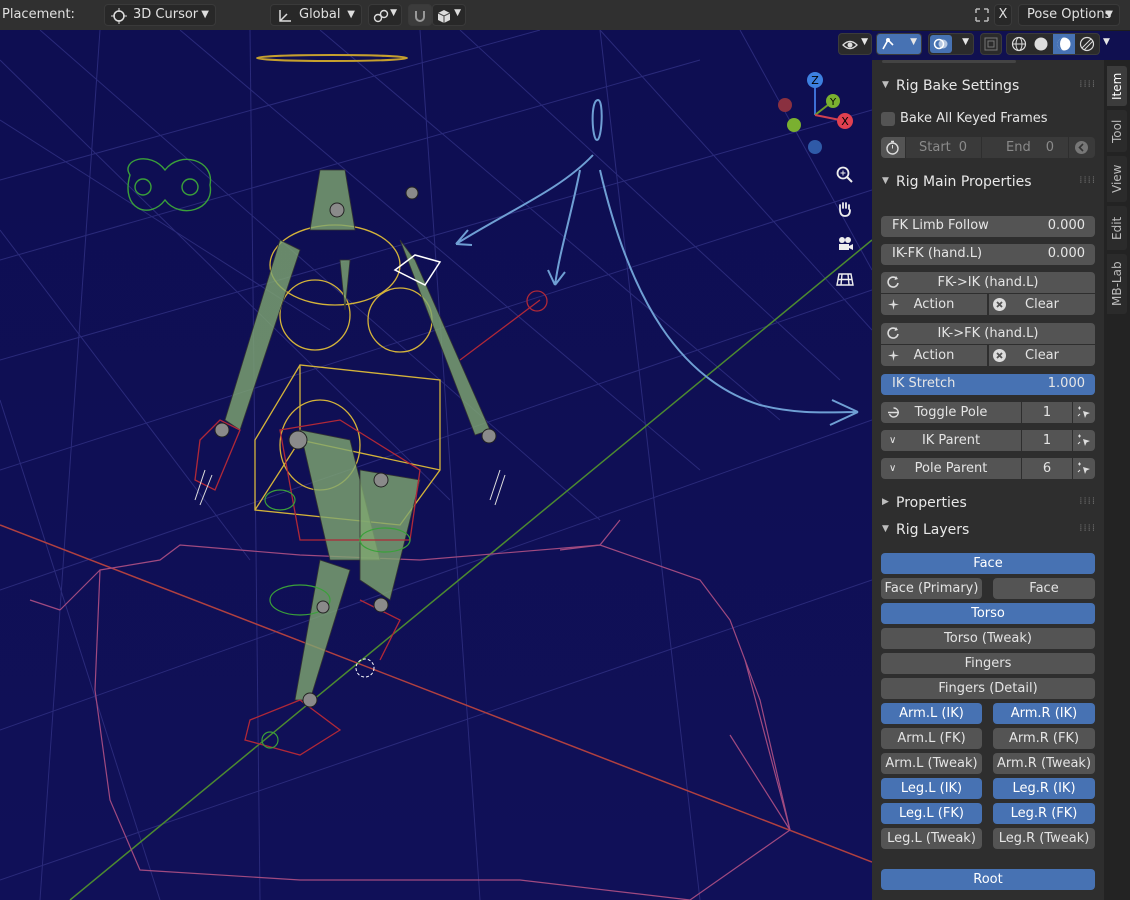  What do you see at coordinates (1049, 147) in the screenshot?
I see `end-value: 0` at bounding box center [1049, 147].